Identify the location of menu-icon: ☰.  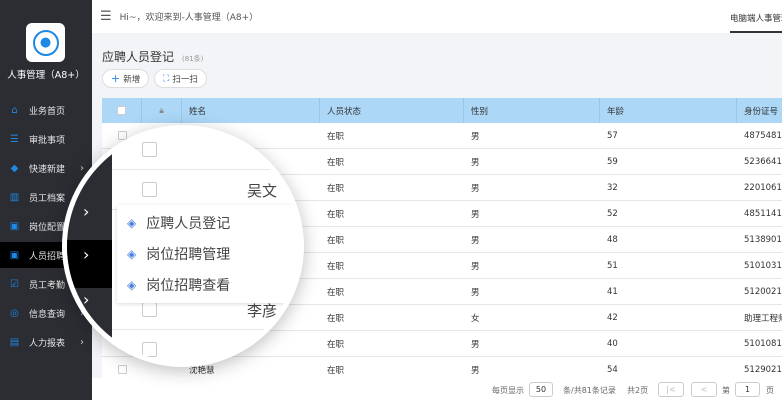
(106, 16).